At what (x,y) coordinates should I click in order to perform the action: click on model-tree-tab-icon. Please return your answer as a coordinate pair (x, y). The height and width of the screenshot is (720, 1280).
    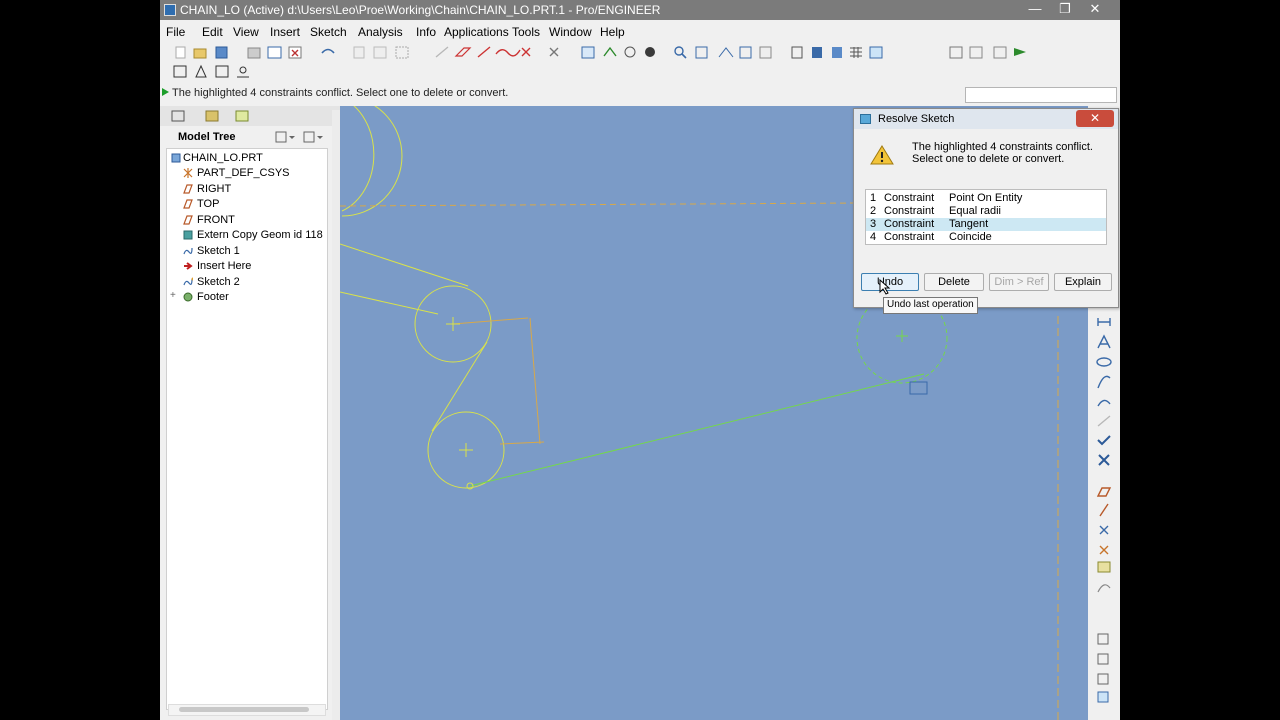
    Looking at the image, I should click on (178, 116).